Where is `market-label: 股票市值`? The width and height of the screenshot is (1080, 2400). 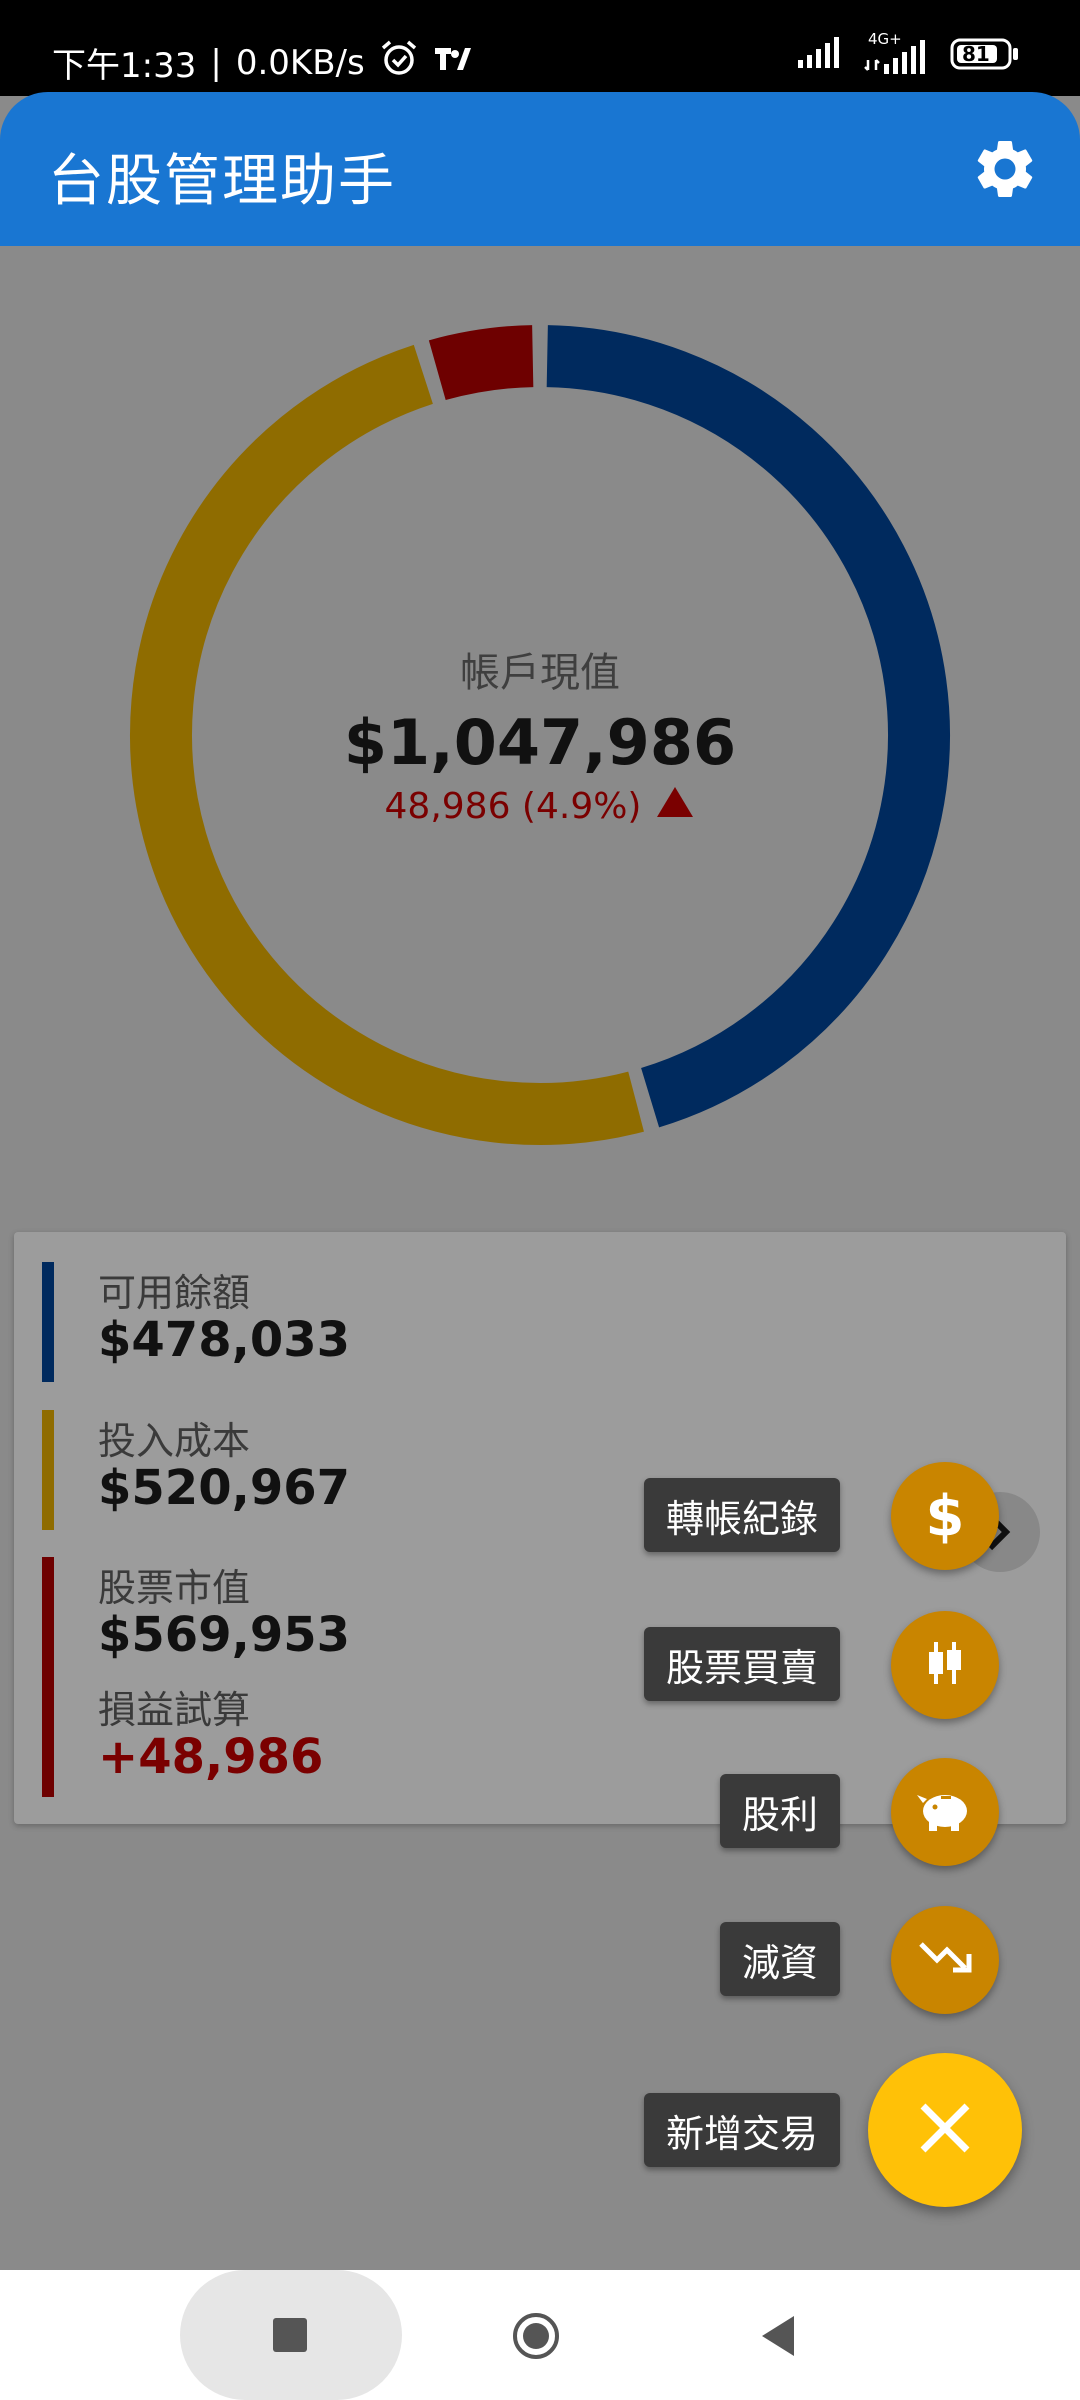
market-label: 股票市值 is located at coordinates (174, 1588).